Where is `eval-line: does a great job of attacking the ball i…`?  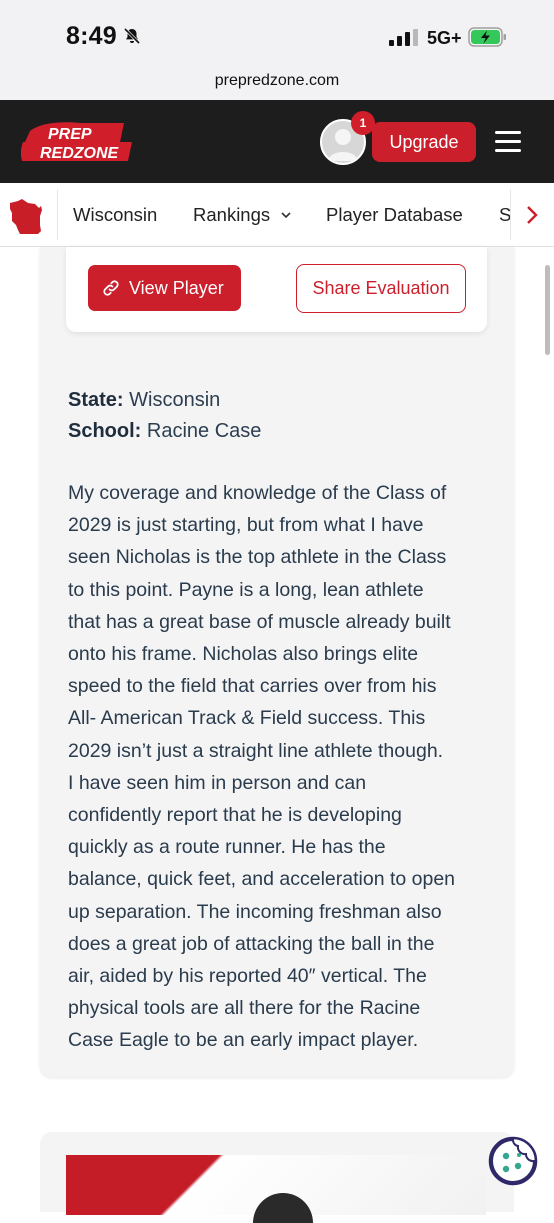 eval-line: does a great job of attacking the ball i… is located at coordinates (251, 943).